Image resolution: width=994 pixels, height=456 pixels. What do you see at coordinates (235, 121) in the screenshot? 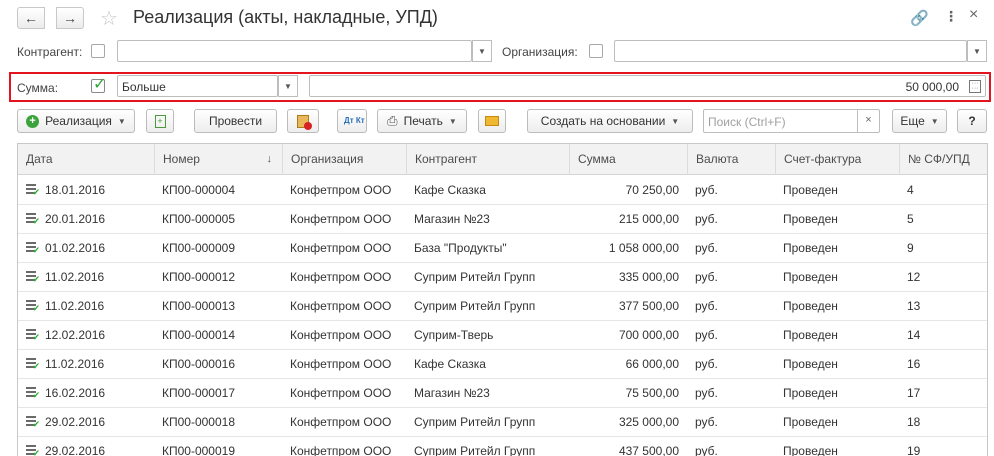
I see `post-button: Провести` at bounding box center [235, 121].